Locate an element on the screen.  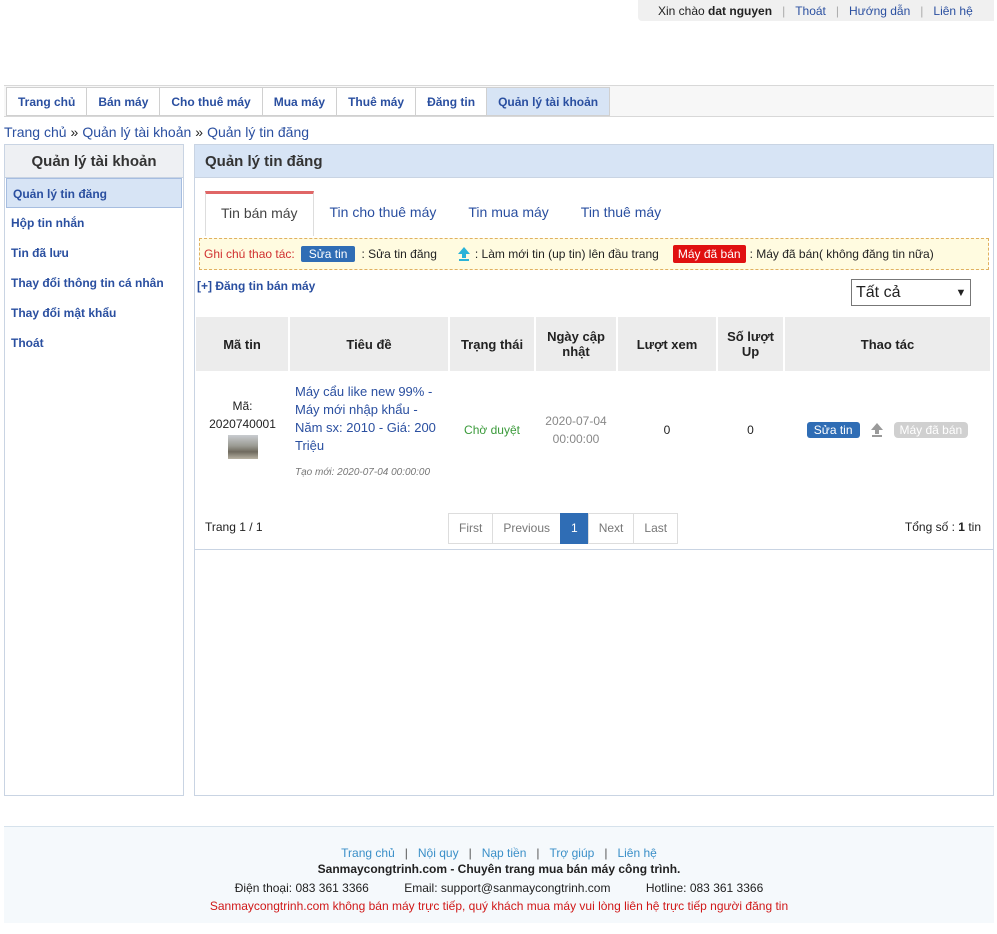
panel-title: Quản lý tin đăng is located at coordinates (594, 161).